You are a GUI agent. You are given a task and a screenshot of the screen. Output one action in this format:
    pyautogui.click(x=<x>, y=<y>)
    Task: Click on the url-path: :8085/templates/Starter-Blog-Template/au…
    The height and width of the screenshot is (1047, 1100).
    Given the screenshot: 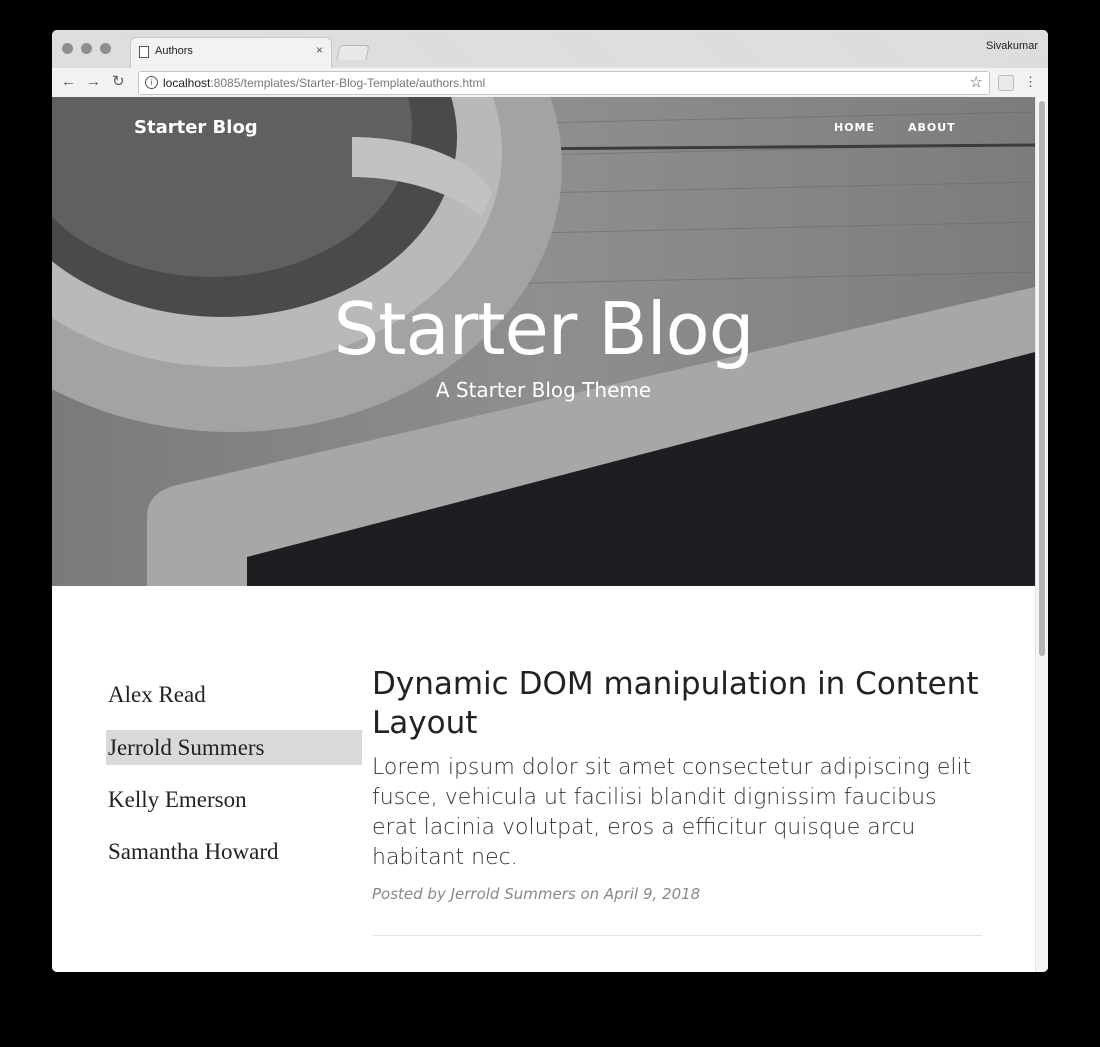 What is the action you would take?
    pyautogui.click(x=348, y=83)
    